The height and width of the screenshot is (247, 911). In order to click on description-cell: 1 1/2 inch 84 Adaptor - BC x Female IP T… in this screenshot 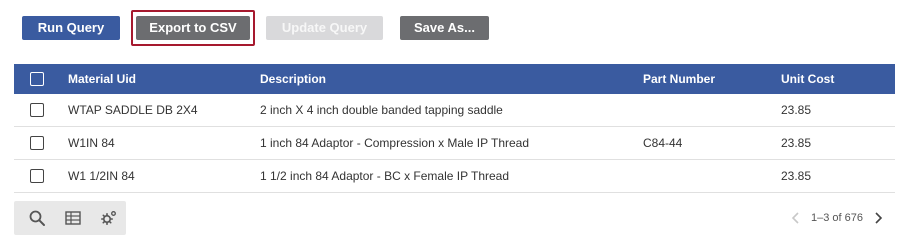, I will do `click(385, 176)`.